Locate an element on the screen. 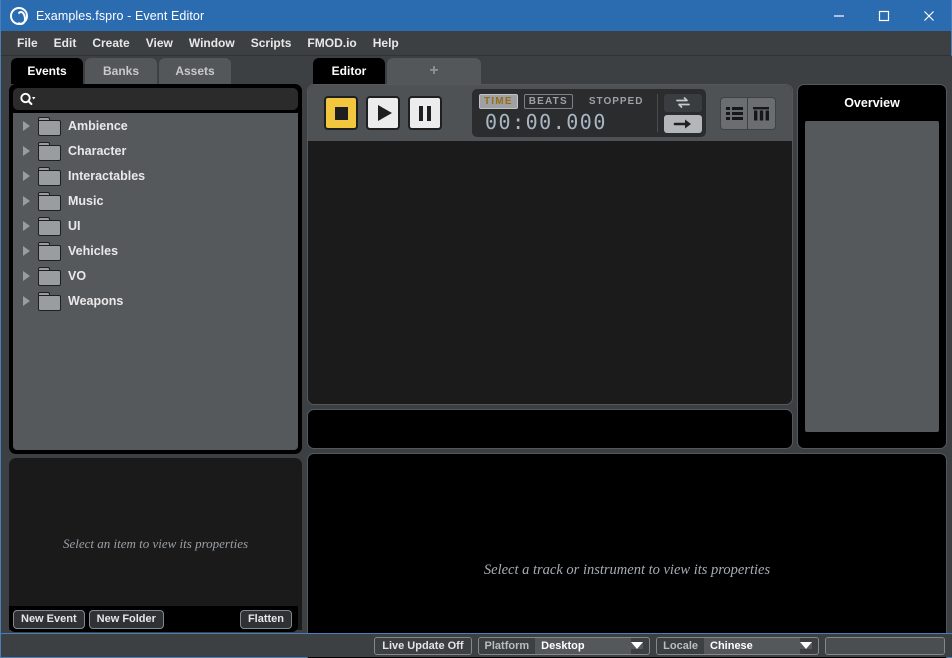  menu-view: View is located at coordinates (159, 43).